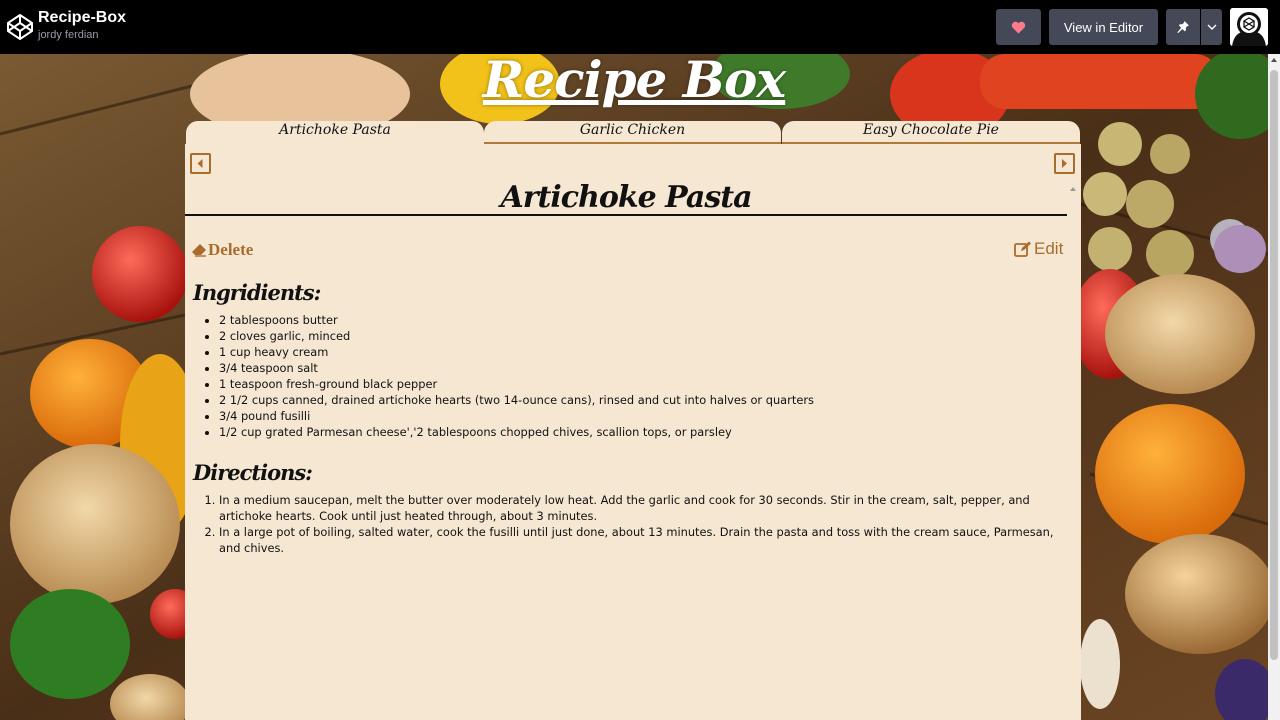 The width and height of the screenshot is (1280, 720). I want to click on scroll-up-arrow-icon, so click(1274, 60).